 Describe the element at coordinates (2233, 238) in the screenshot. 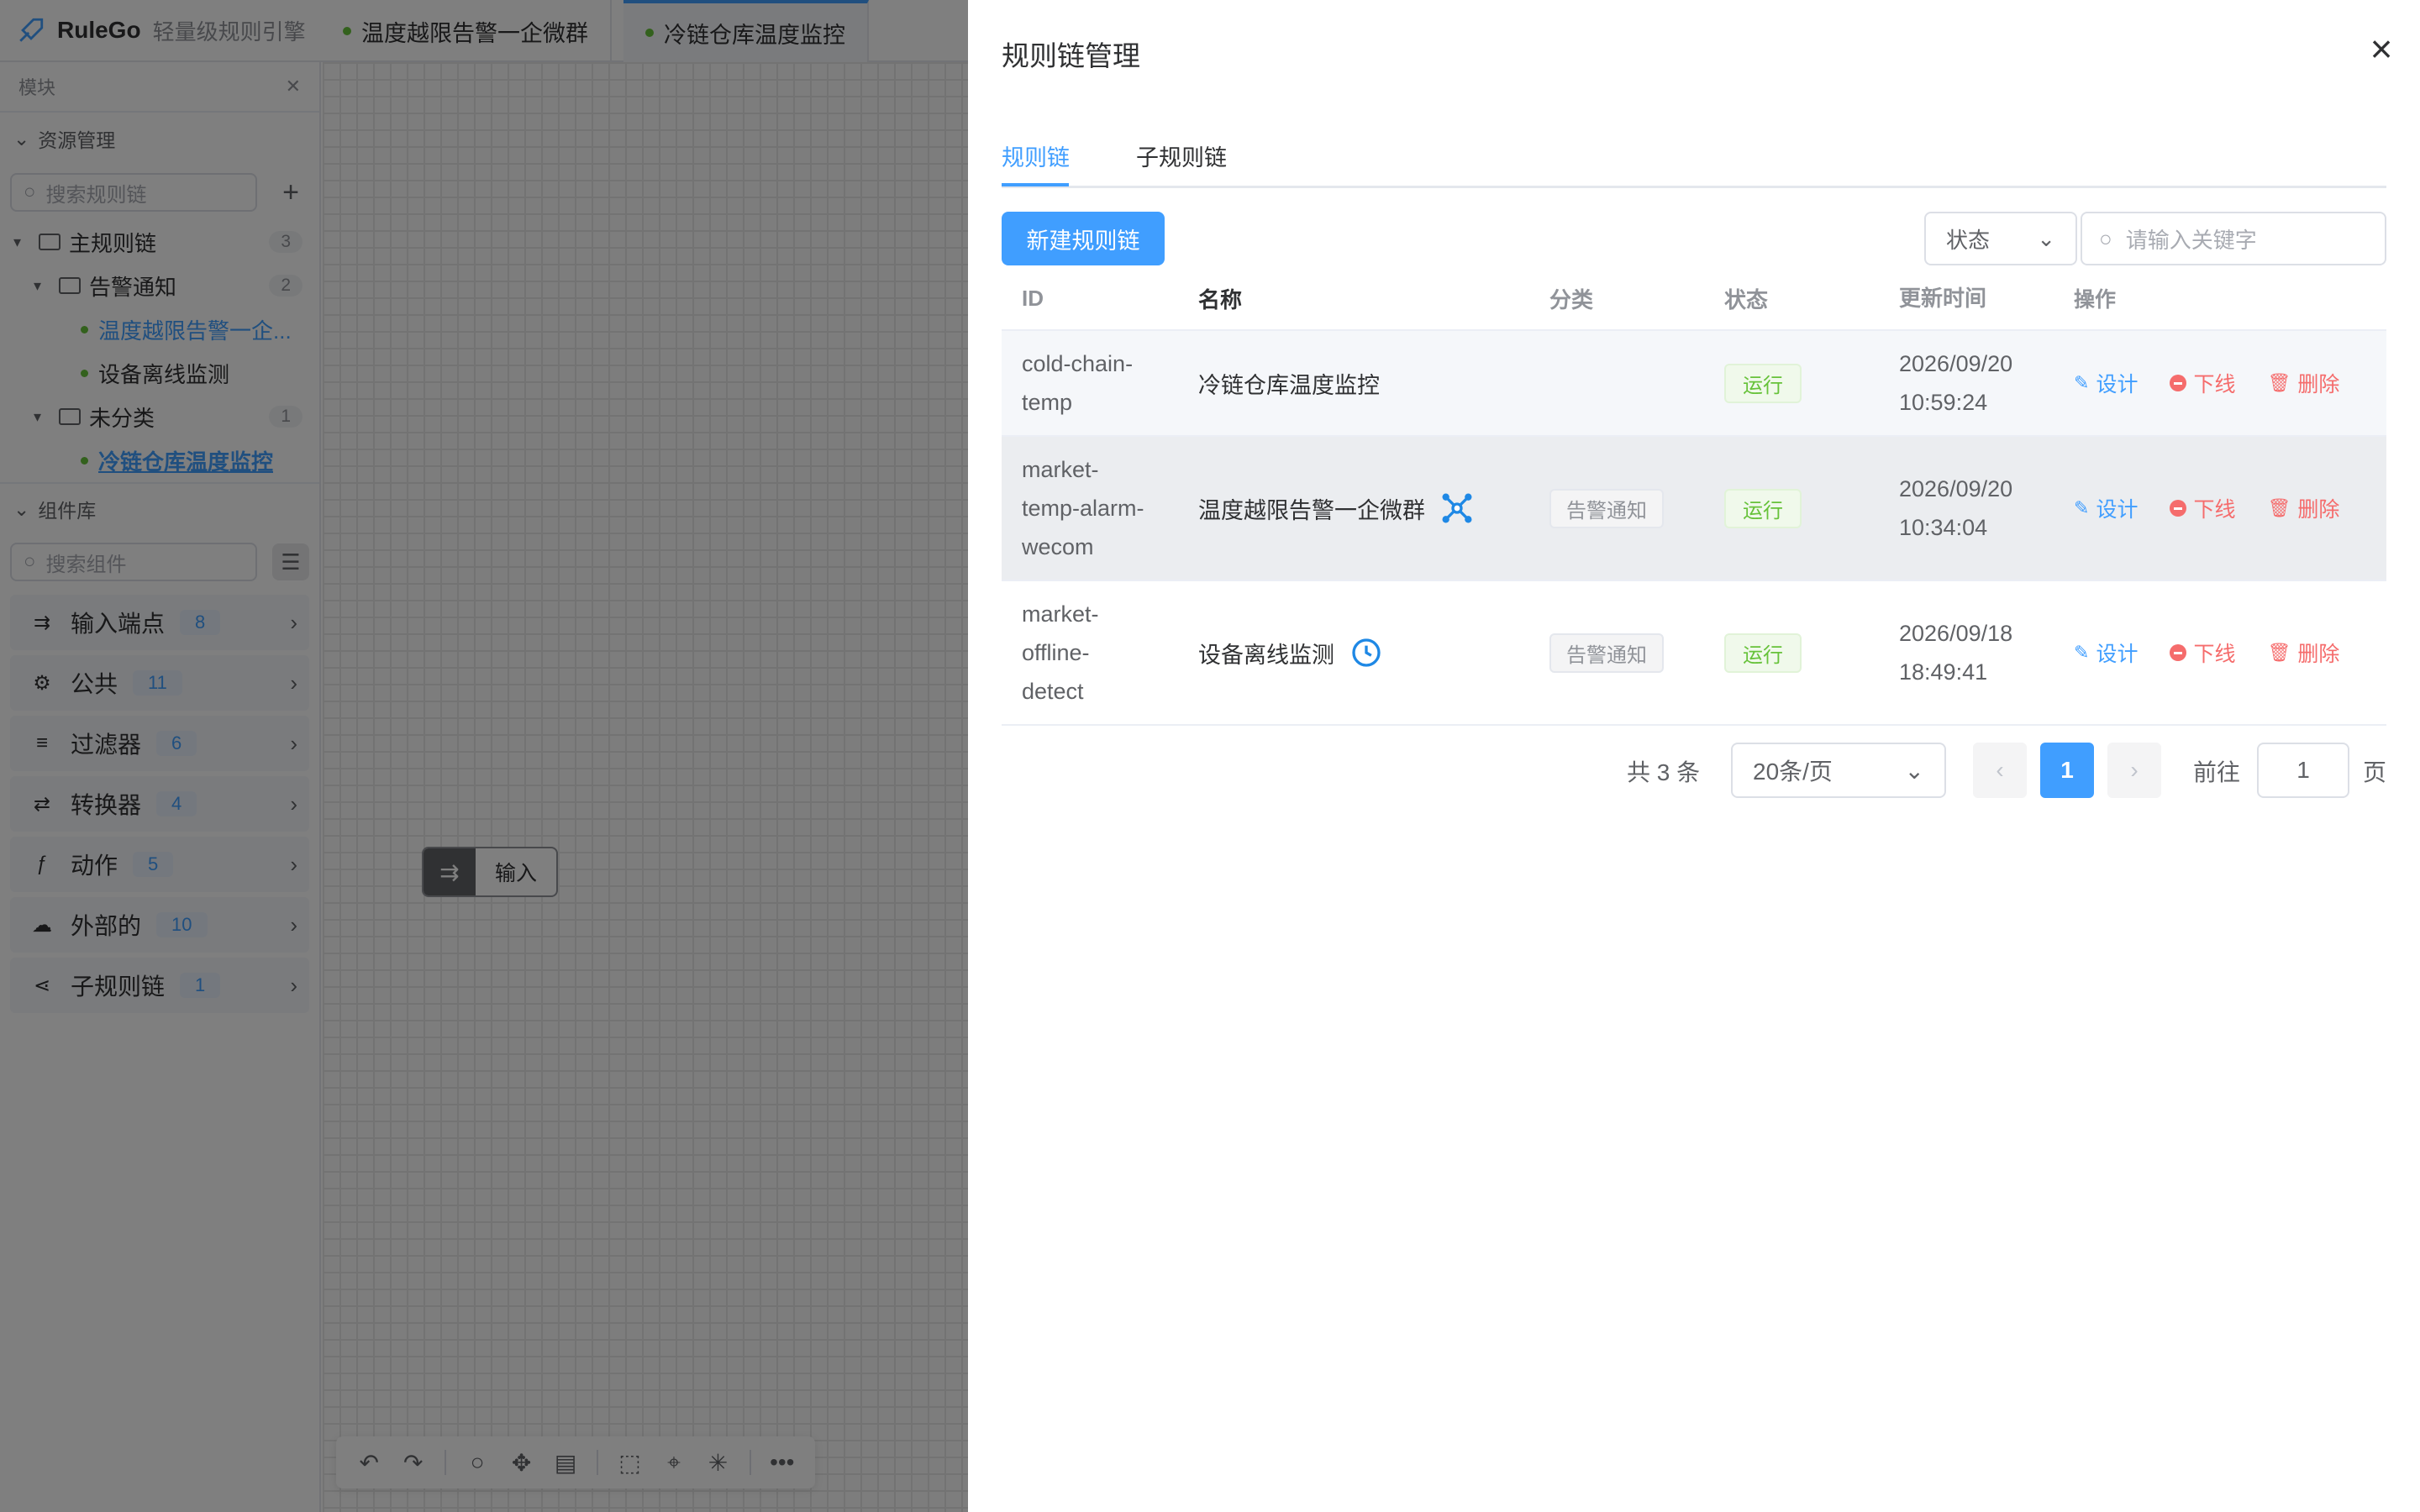

I see `keyword-search-input: ○ 请输入关键字` at that location.